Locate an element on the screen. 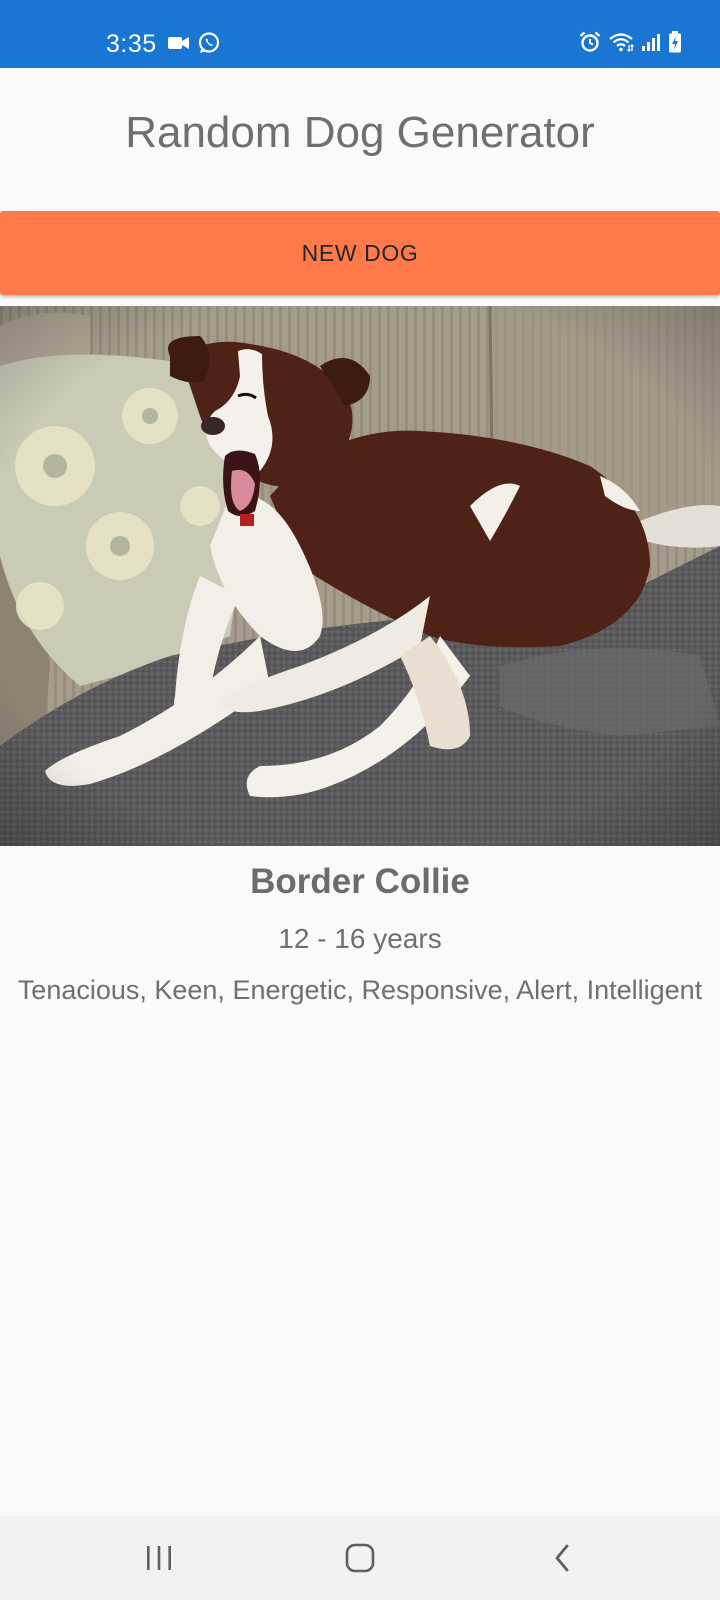  whatsapp-icon is located at coordinates (209, 43).